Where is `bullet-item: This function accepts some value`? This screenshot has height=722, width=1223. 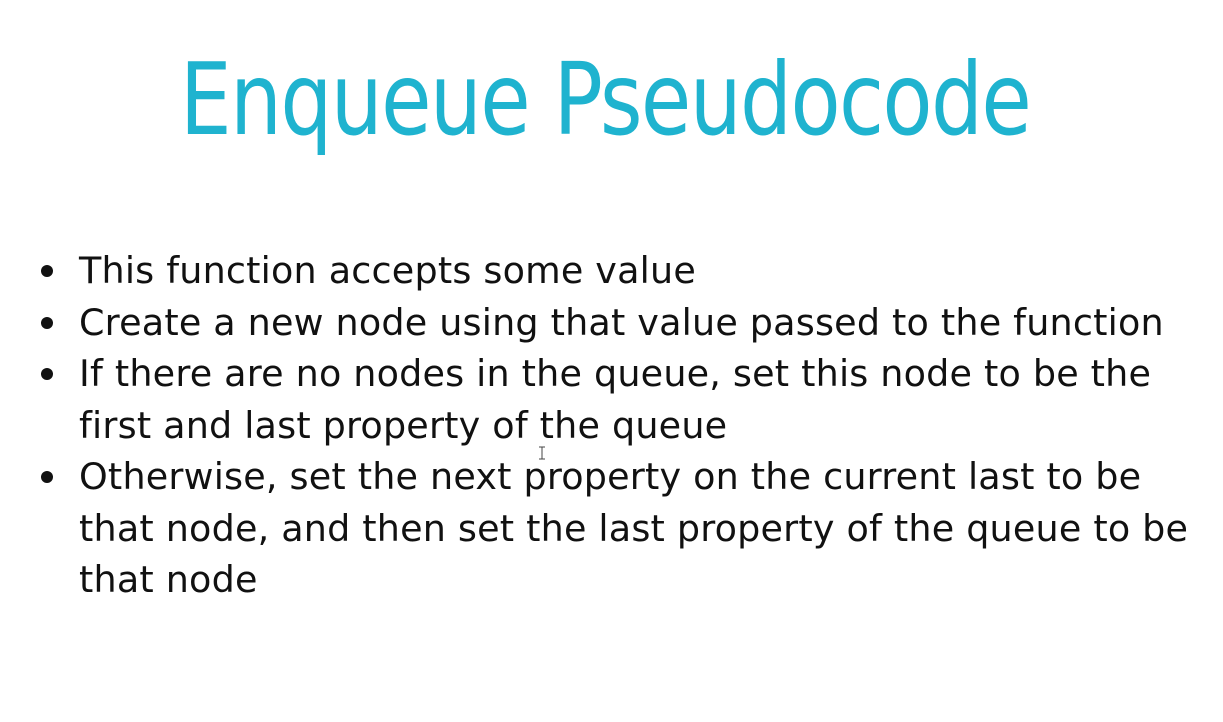
bullet-item: This function accepts some value is located at coordinates (628, 271).